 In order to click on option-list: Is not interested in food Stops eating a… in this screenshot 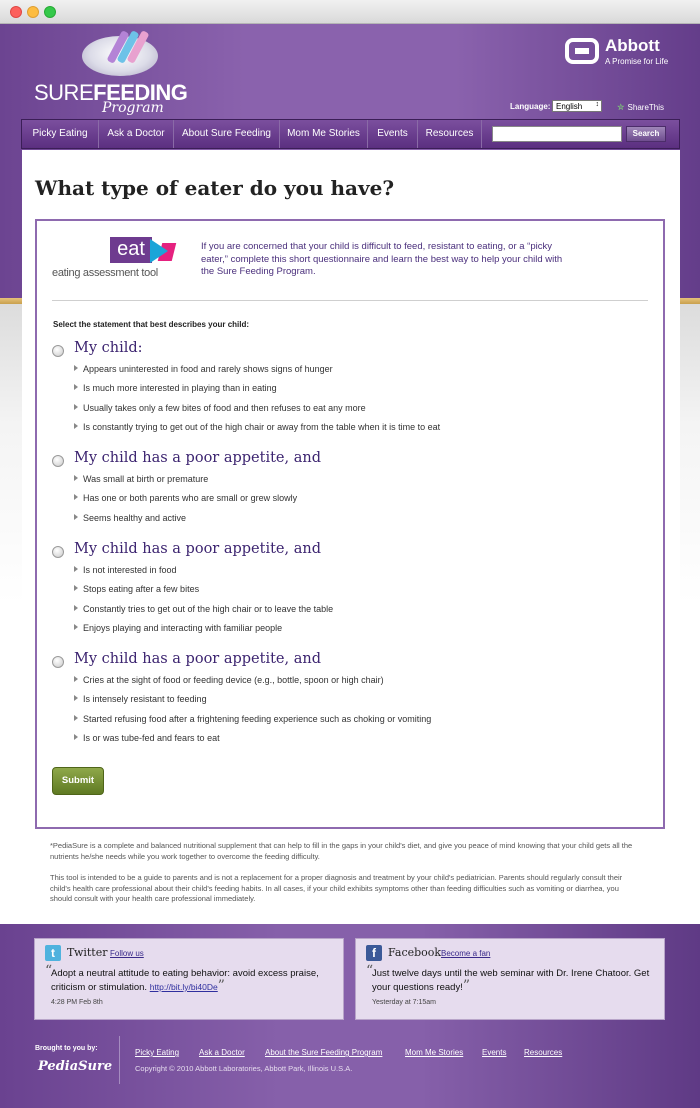, I will do `click(203, 603)`.